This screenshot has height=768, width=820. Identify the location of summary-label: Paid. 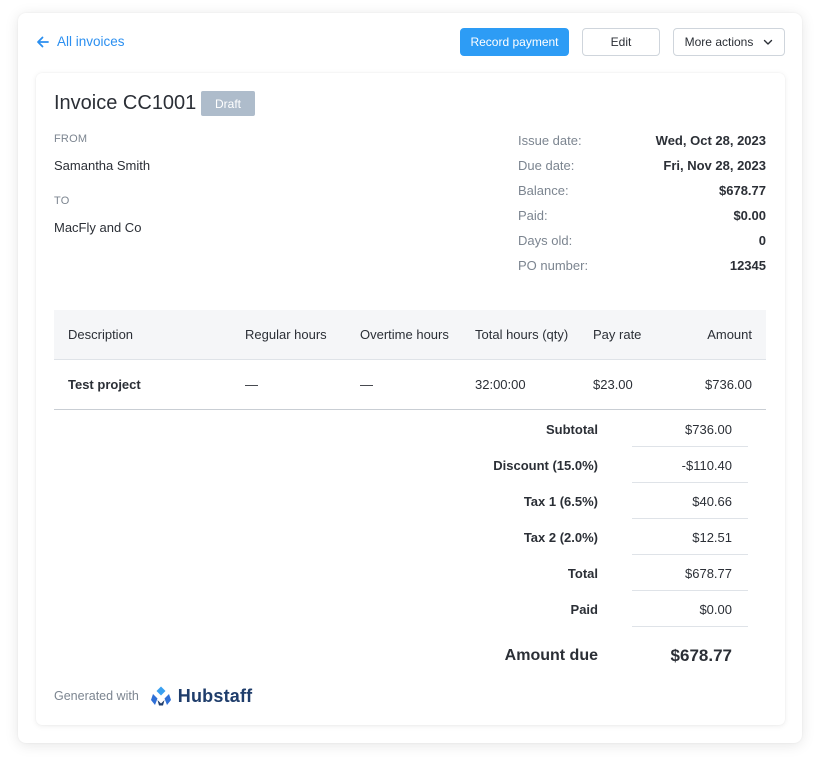
(584, 609).